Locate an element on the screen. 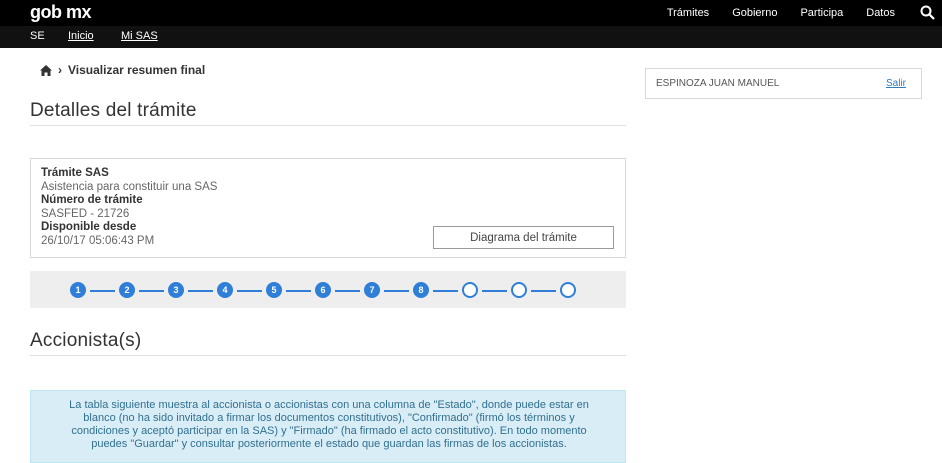  progress-stepper: 1 2 3 4 5 6 7 8 is located at coordinates (328, 289).